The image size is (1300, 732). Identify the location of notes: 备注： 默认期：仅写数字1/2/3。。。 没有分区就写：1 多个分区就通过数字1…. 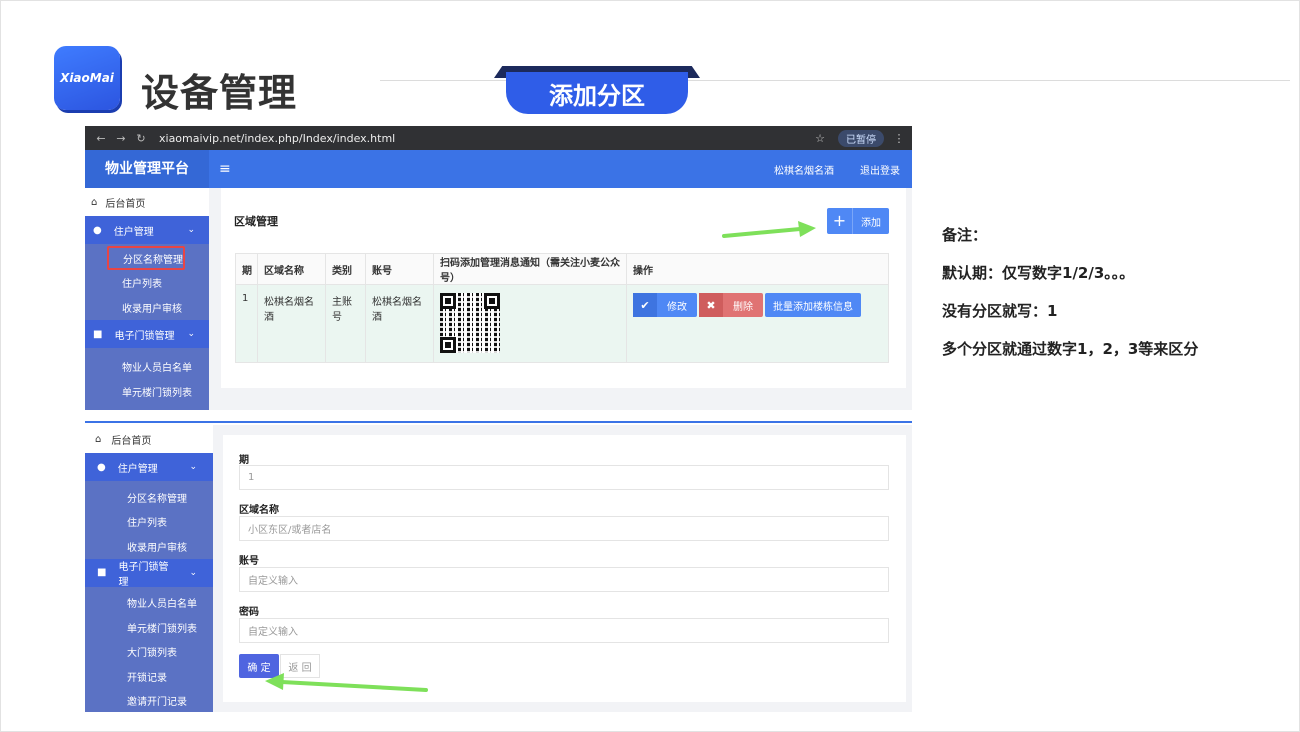
(1070, 300).